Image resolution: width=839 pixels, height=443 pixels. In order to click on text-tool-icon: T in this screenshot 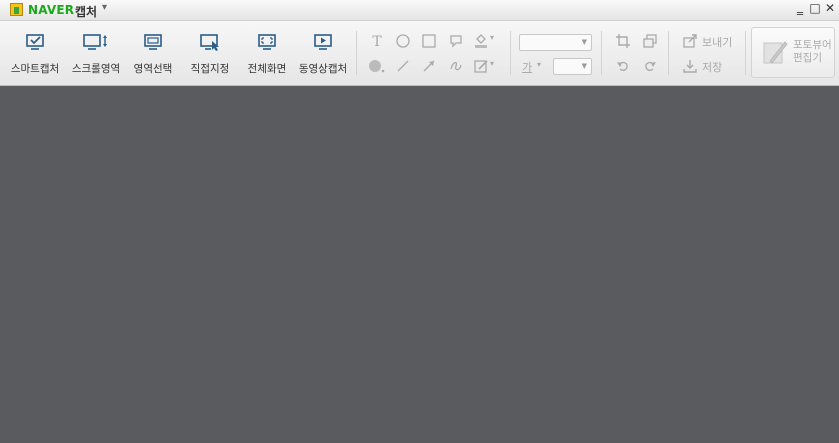, I will do `click(377, 42)`.